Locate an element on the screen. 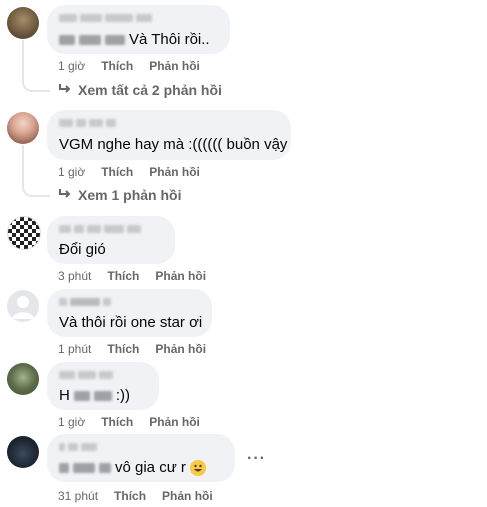  comment-bubble: Đổi gió is located at coordinates (111, 240).